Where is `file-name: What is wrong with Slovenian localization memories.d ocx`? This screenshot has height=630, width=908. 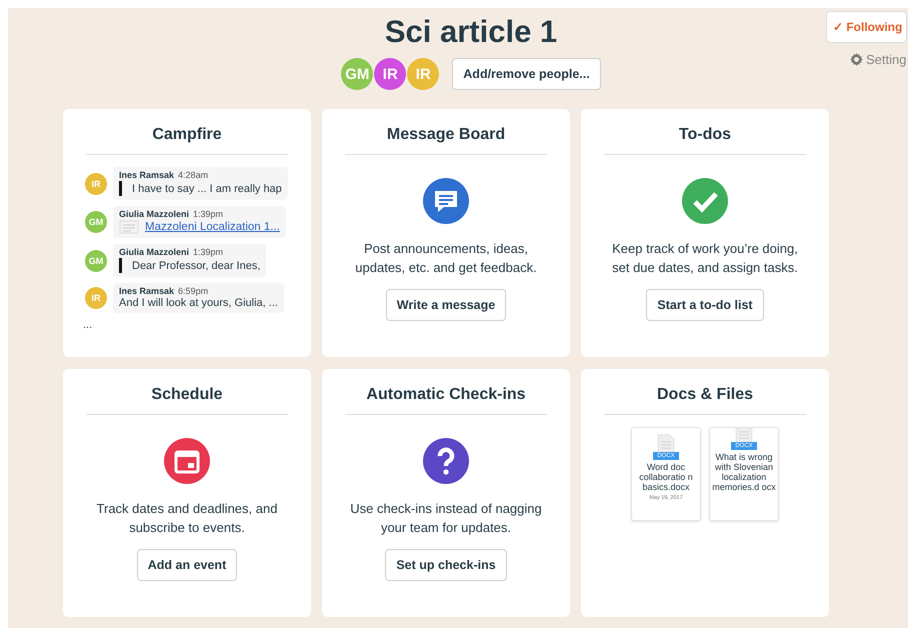
file-name: What is wrong with Slovenian localization memories.d ocx is located at coordinates (744, 472).